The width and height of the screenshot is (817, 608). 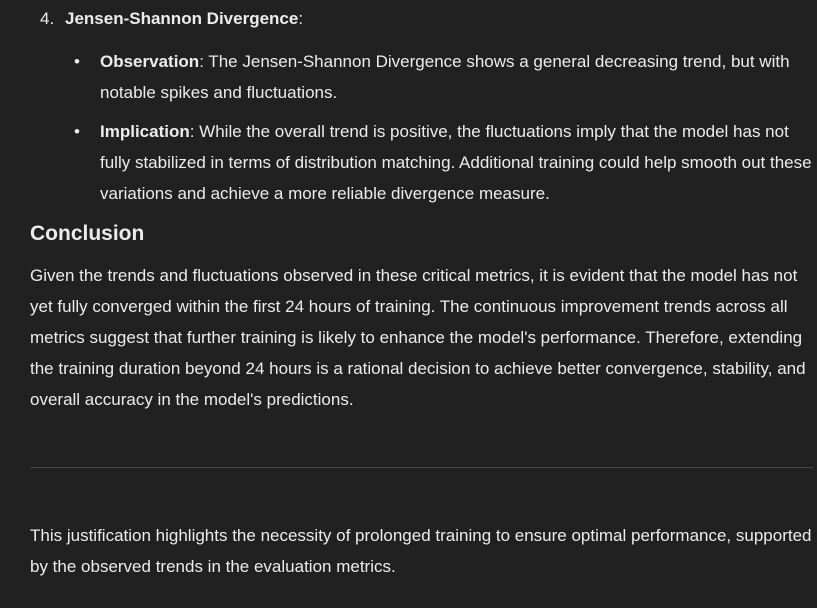 I want to click on item-number: 4., so click(x=47, y=18).